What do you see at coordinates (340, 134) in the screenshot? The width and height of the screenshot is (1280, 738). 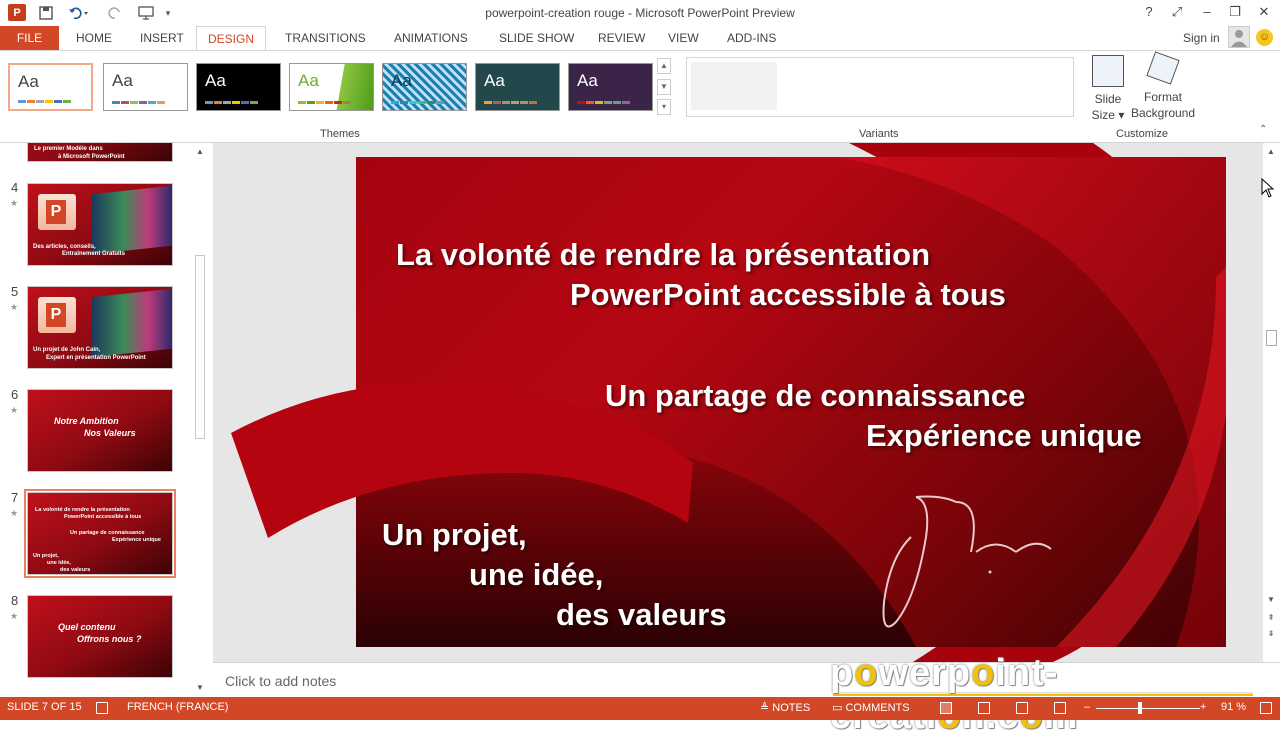 I see `themes-group-label: Themes` at bounding box center [340, 134].